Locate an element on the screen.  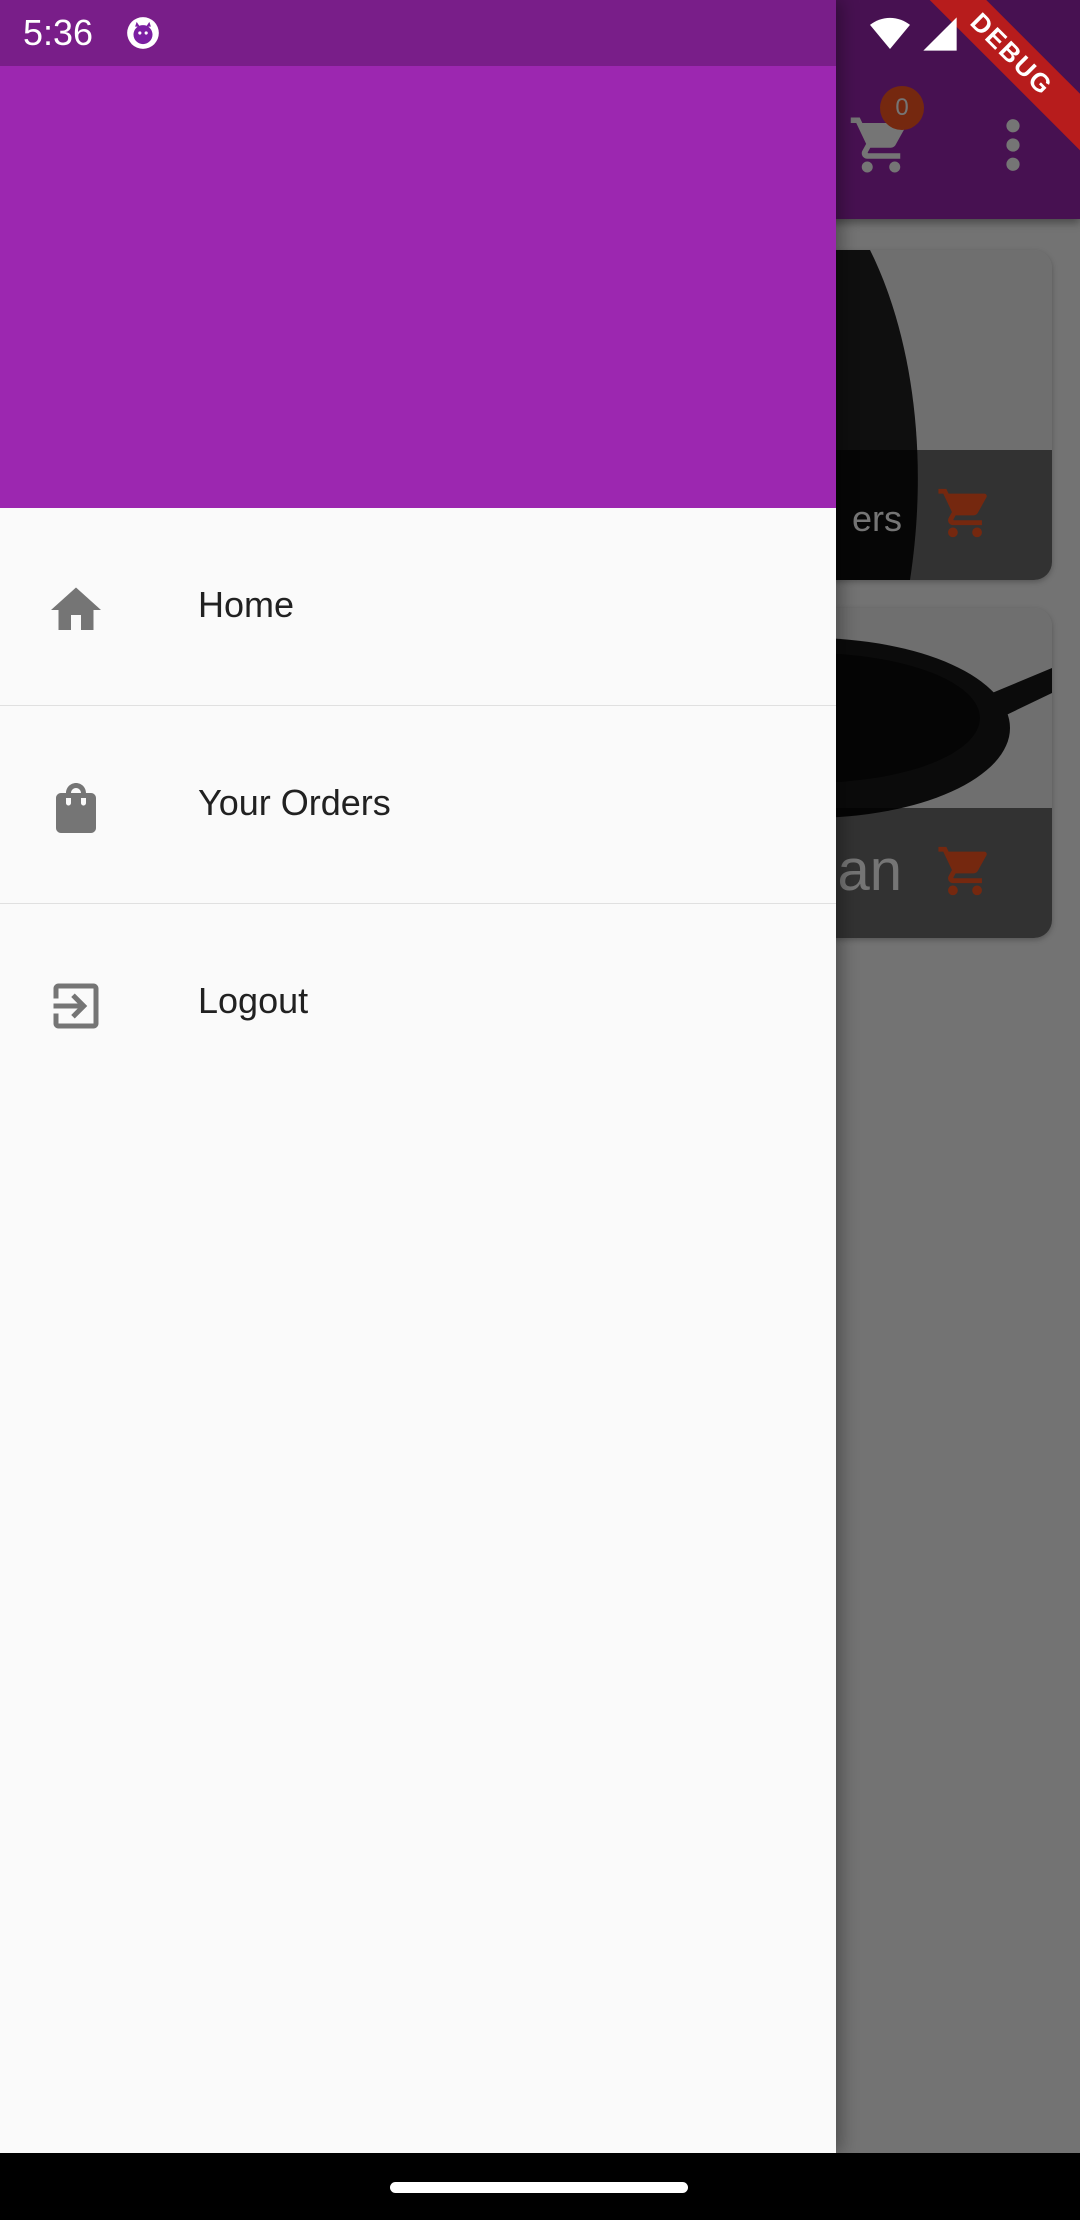
wifi-icon is located at coordinates (890, 33).